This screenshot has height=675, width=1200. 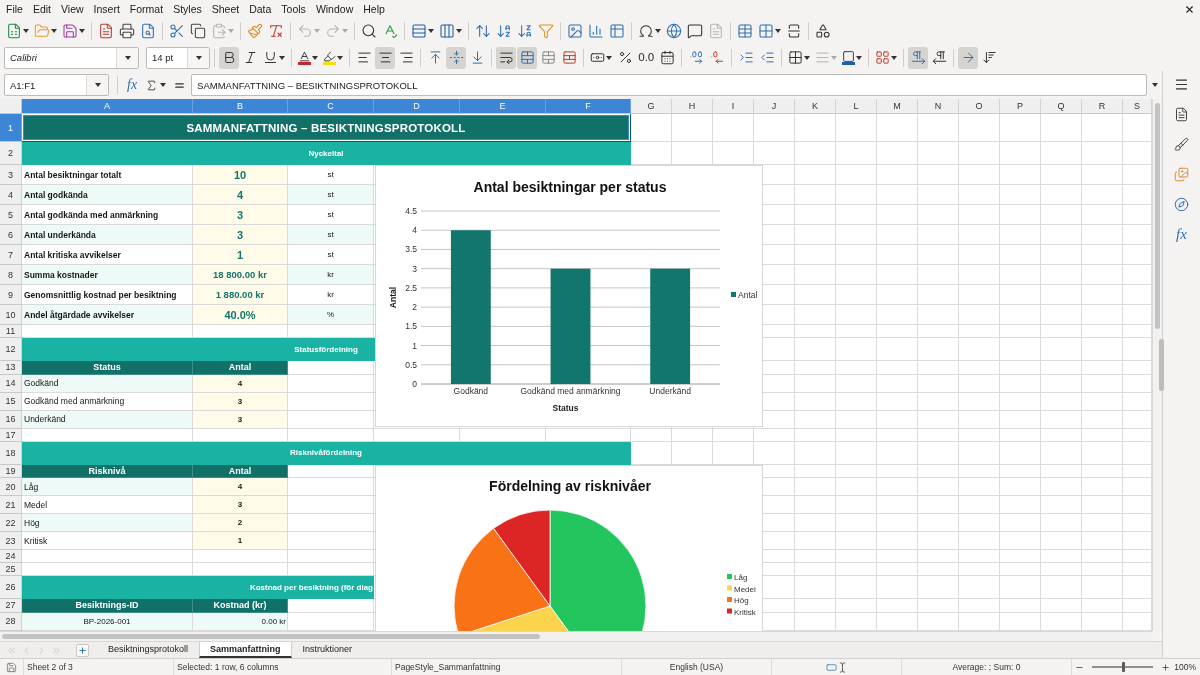 I want to click on percent-icon, so click(x=625, y=57).